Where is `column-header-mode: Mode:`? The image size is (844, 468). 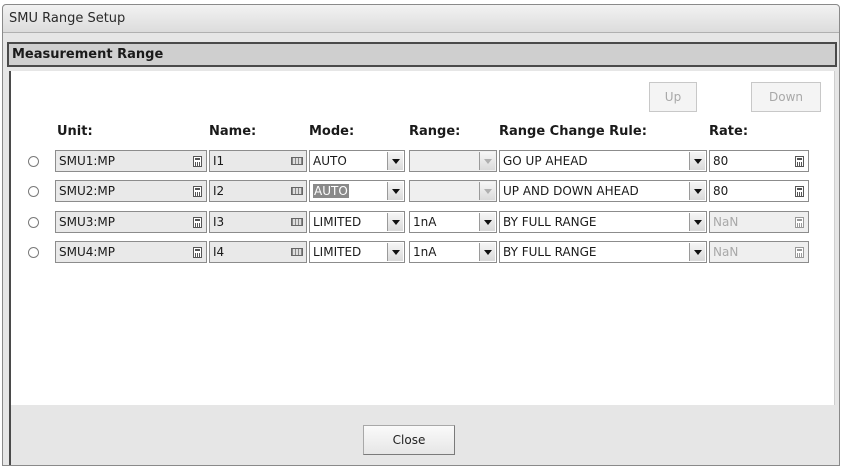 column-header-mode: Mode: is located at coordinates (332, 131).